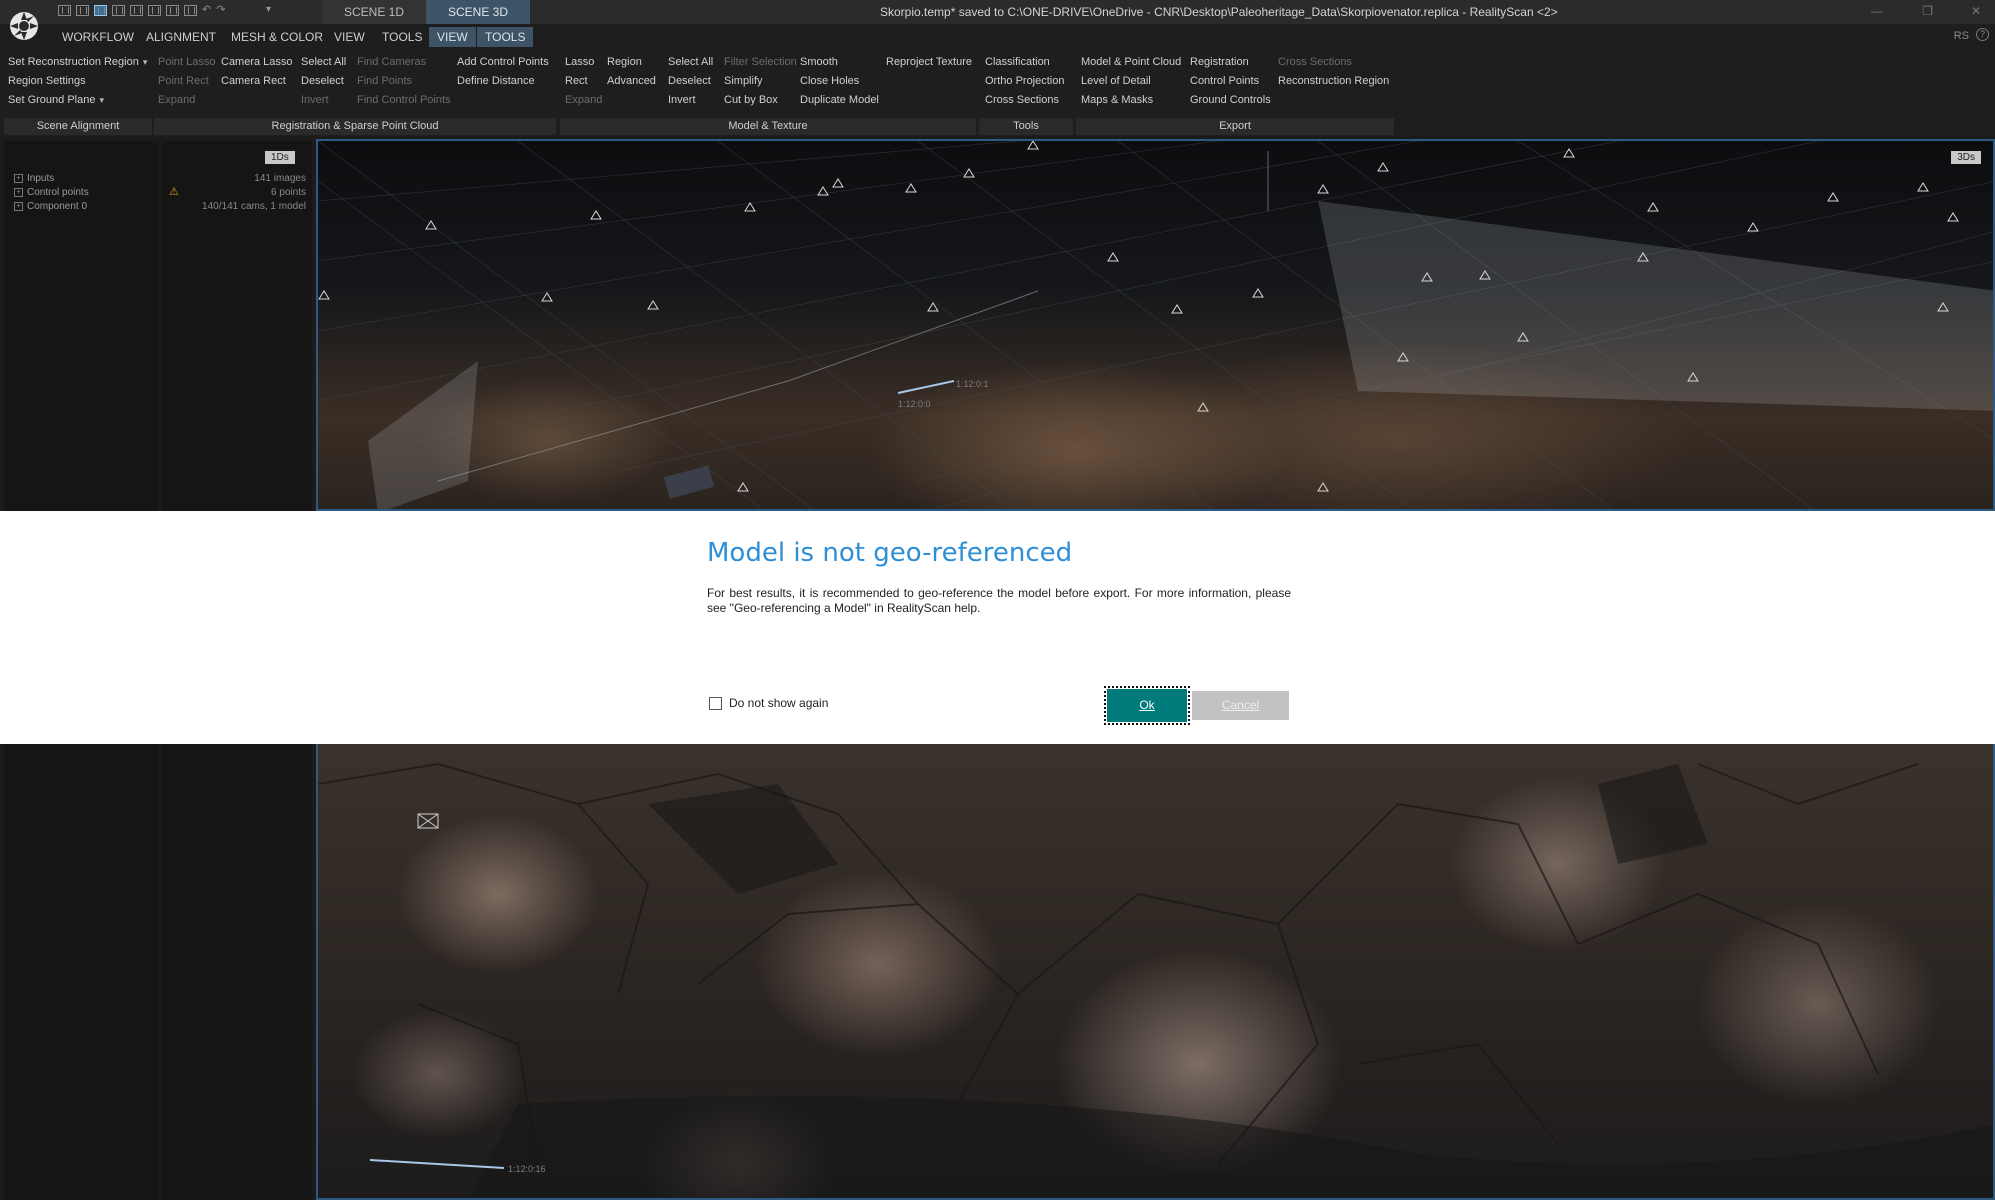 This screenshot has height=1200, width=1995. I want to click on region-select-button: Region, so click(624, 62).